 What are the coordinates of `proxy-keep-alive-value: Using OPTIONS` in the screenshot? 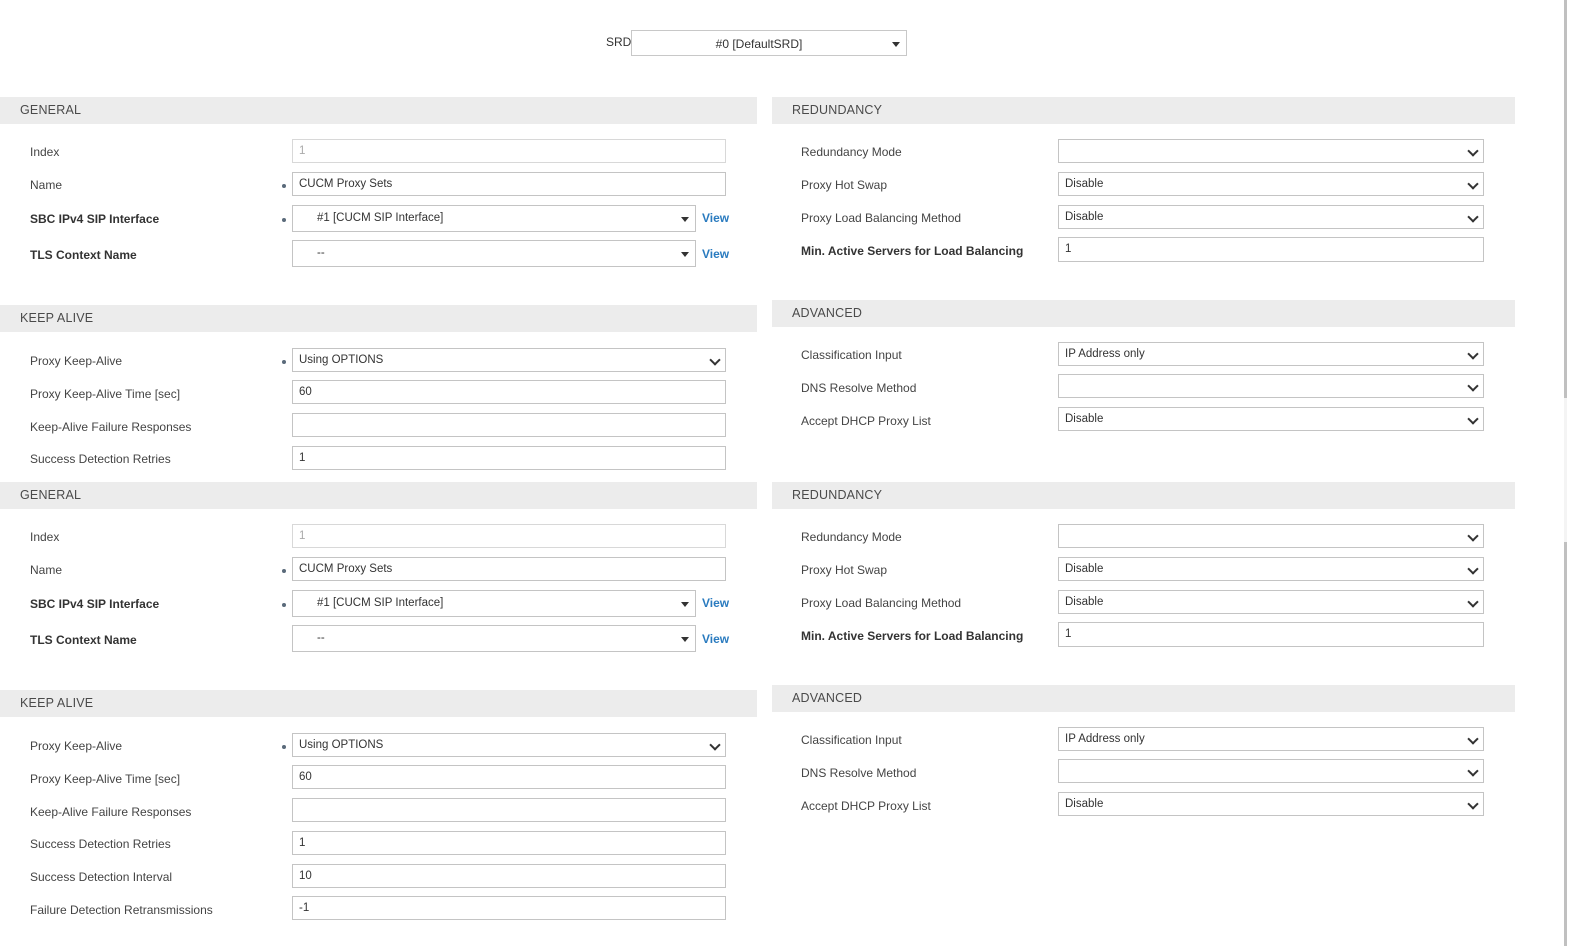 It's located at (341, 360).